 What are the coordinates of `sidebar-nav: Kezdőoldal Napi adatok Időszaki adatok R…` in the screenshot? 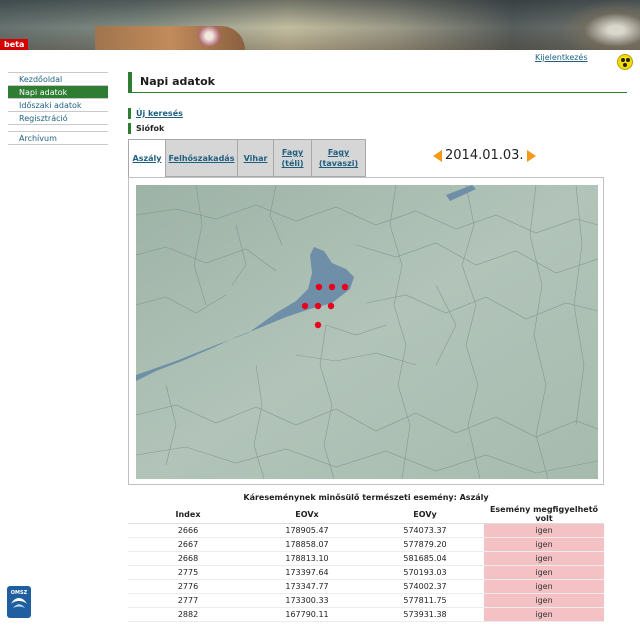 It's located at (58, 108).